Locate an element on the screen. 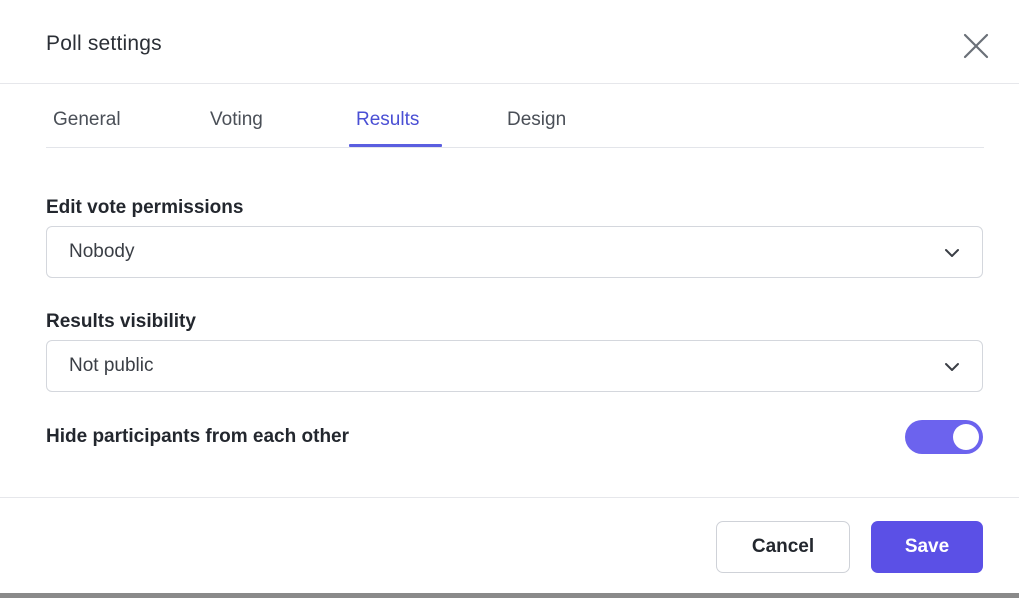  close-icon is located at coordinates (976, 46).